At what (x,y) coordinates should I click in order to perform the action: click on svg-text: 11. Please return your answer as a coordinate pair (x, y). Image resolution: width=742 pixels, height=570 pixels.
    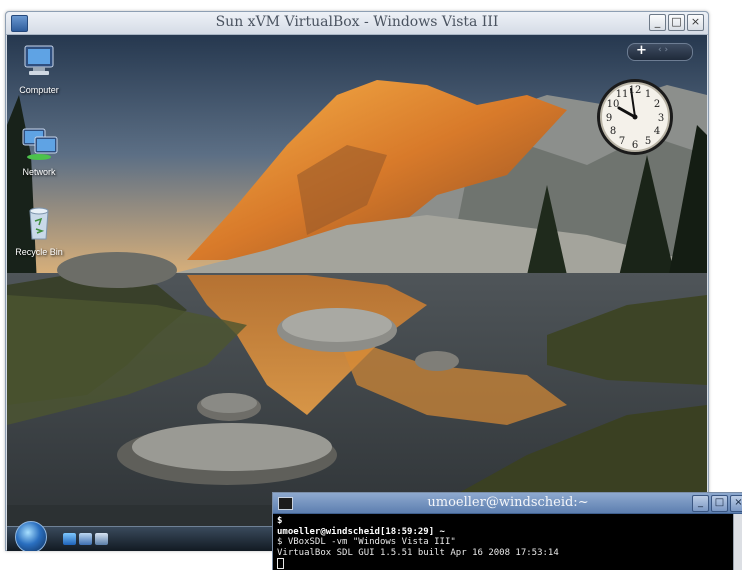
    Looking at the image, I should click on (622, 94).